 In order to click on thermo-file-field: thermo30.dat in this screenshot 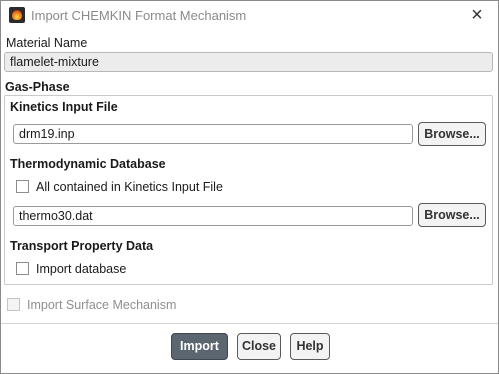, I will do `click(213, 216)`.